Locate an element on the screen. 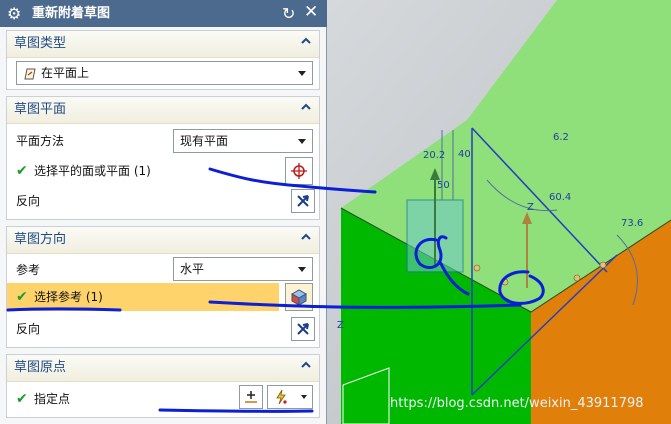  select-plane-label: 选择平的面或平面 (1) is located at coordinates (92, 171).